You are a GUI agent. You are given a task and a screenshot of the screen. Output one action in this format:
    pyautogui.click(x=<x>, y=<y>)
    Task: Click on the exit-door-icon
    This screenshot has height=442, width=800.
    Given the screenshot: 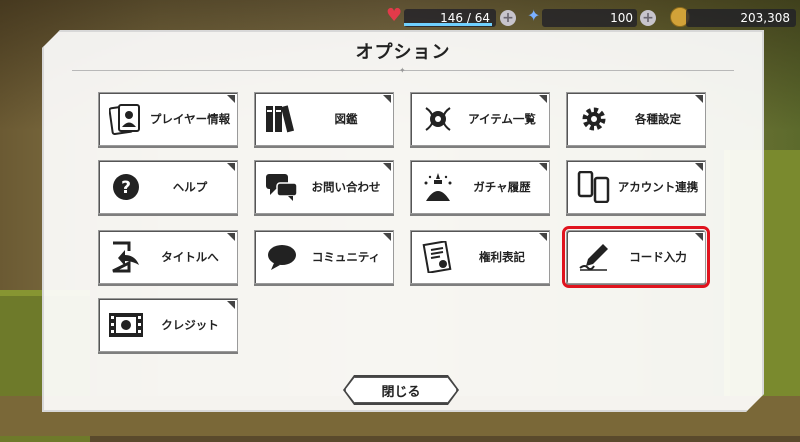 What is the action you would take?
    pyautogui.click(x=126, y=257)
    